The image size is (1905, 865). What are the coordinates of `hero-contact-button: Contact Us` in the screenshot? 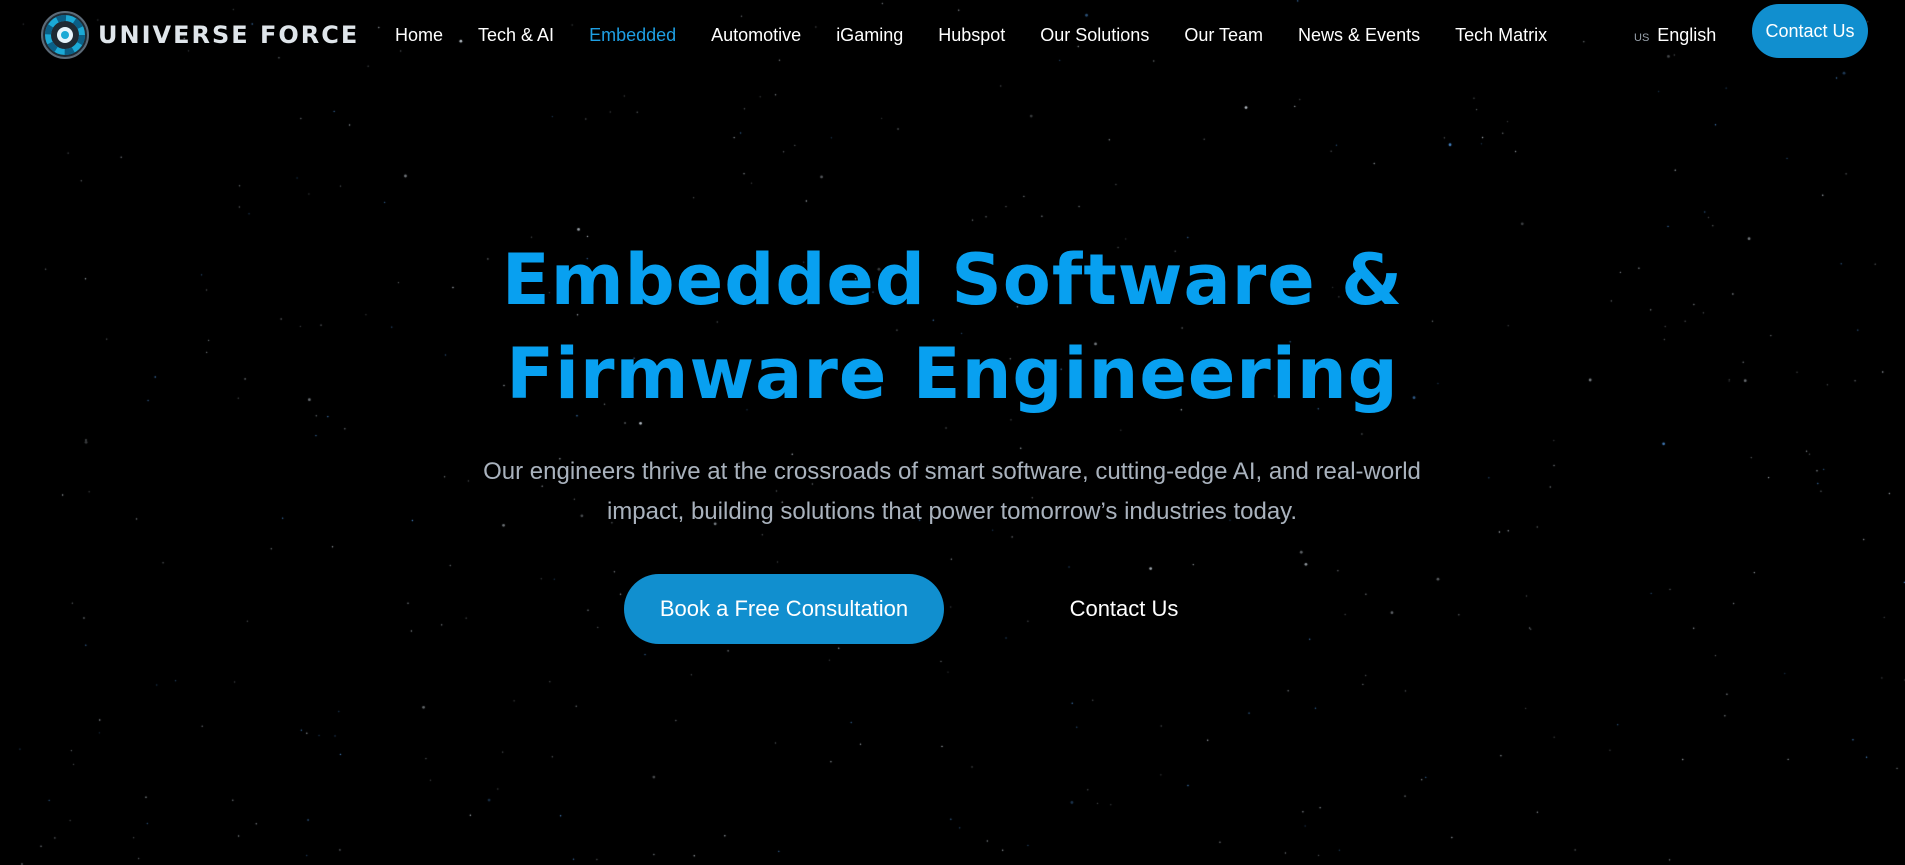 It's located at (1124, 609).